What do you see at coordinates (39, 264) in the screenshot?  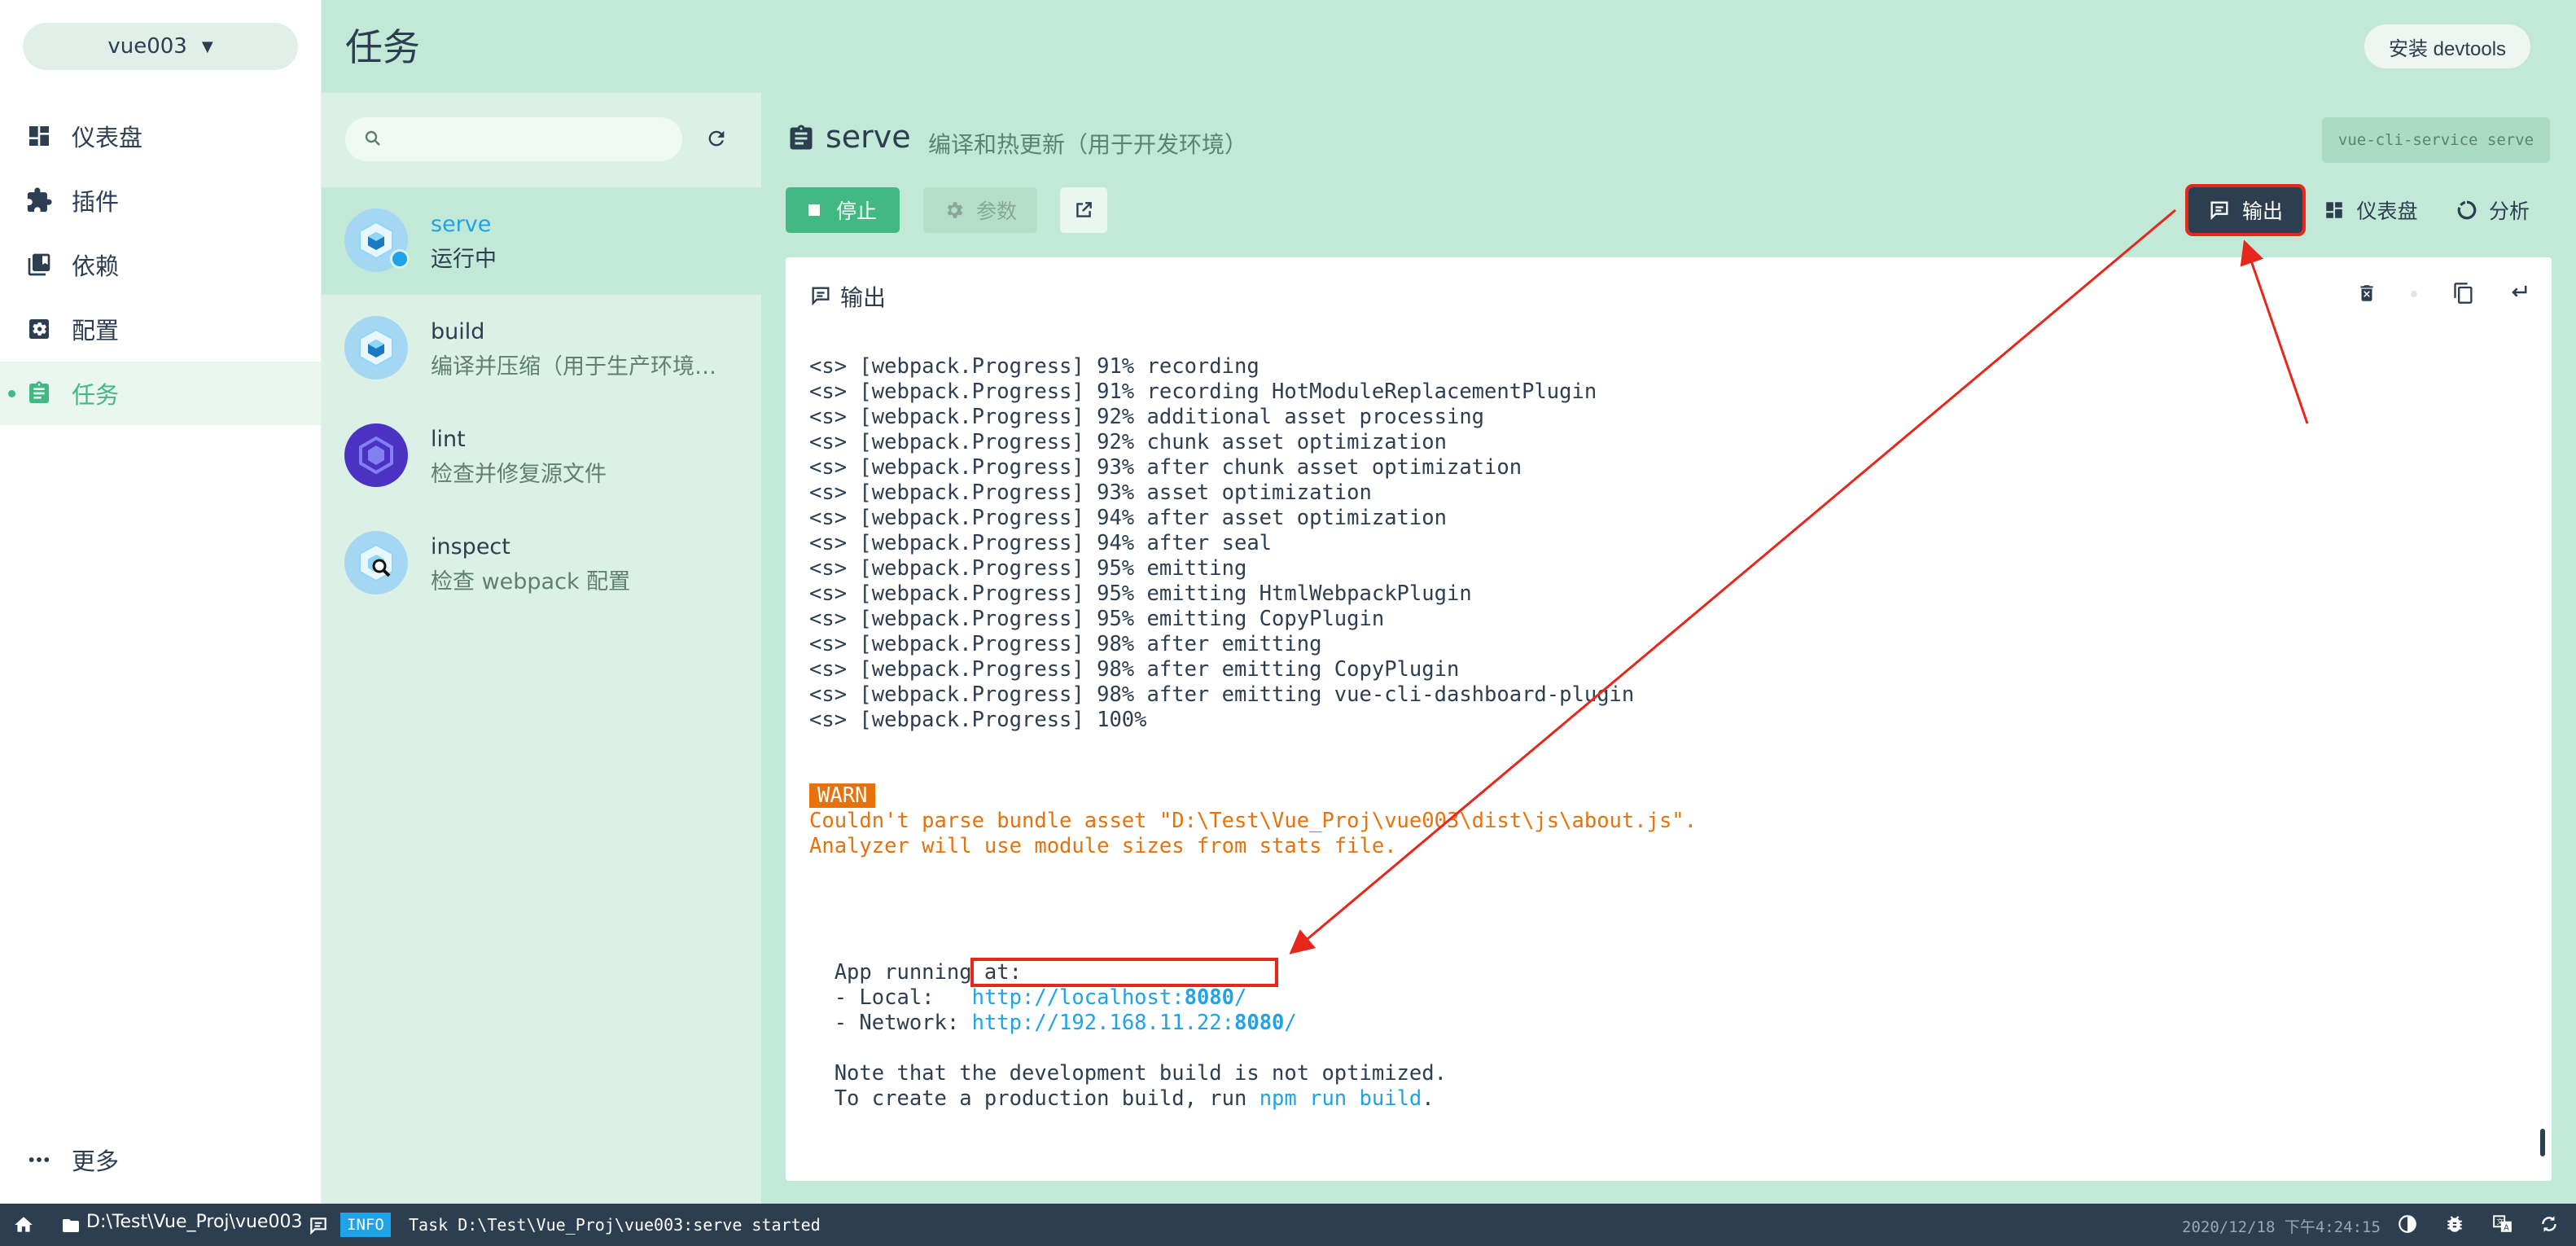 I see `library-books-icon` at bounding box center [39, 264].